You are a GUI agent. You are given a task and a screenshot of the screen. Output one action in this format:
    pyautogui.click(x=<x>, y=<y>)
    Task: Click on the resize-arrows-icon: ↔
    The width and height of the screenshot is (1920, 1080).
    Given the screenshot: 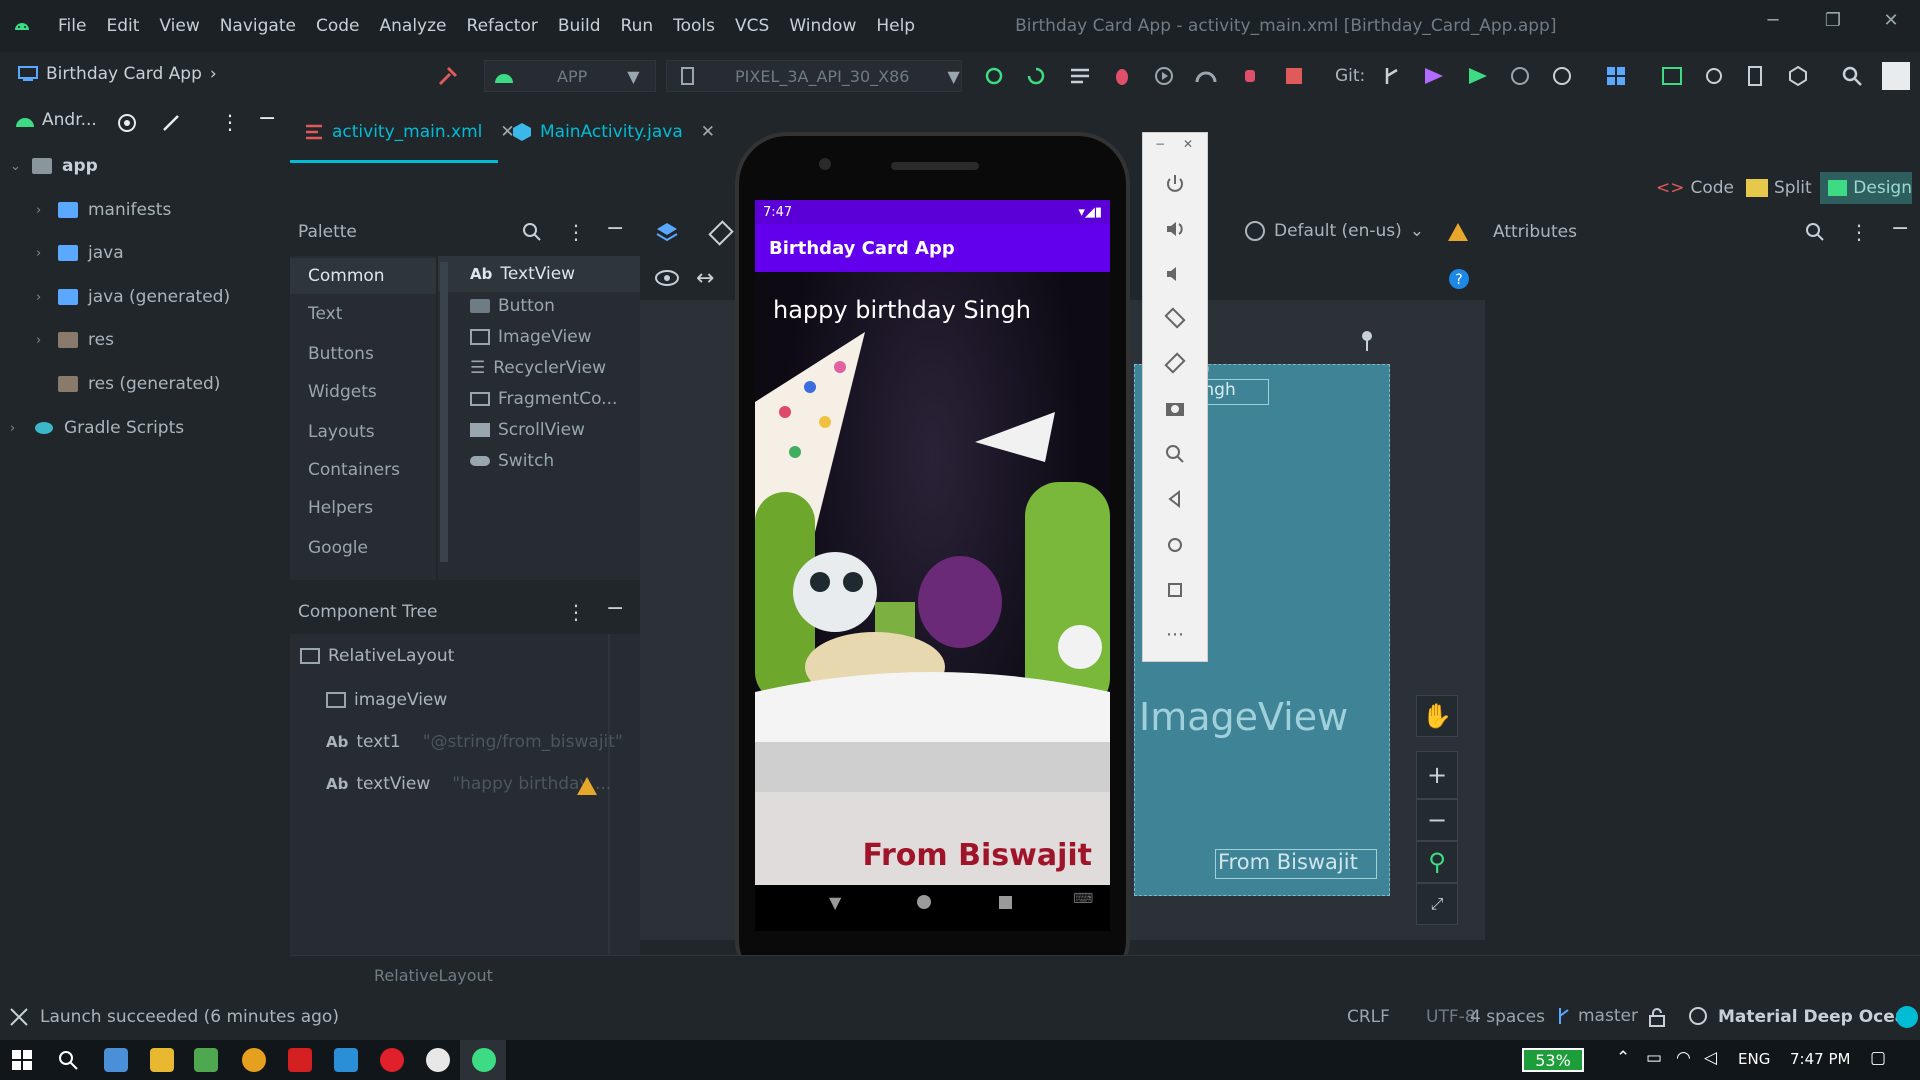 What is the action you would take?
    pyautogui.click(x=705, y=278)
    